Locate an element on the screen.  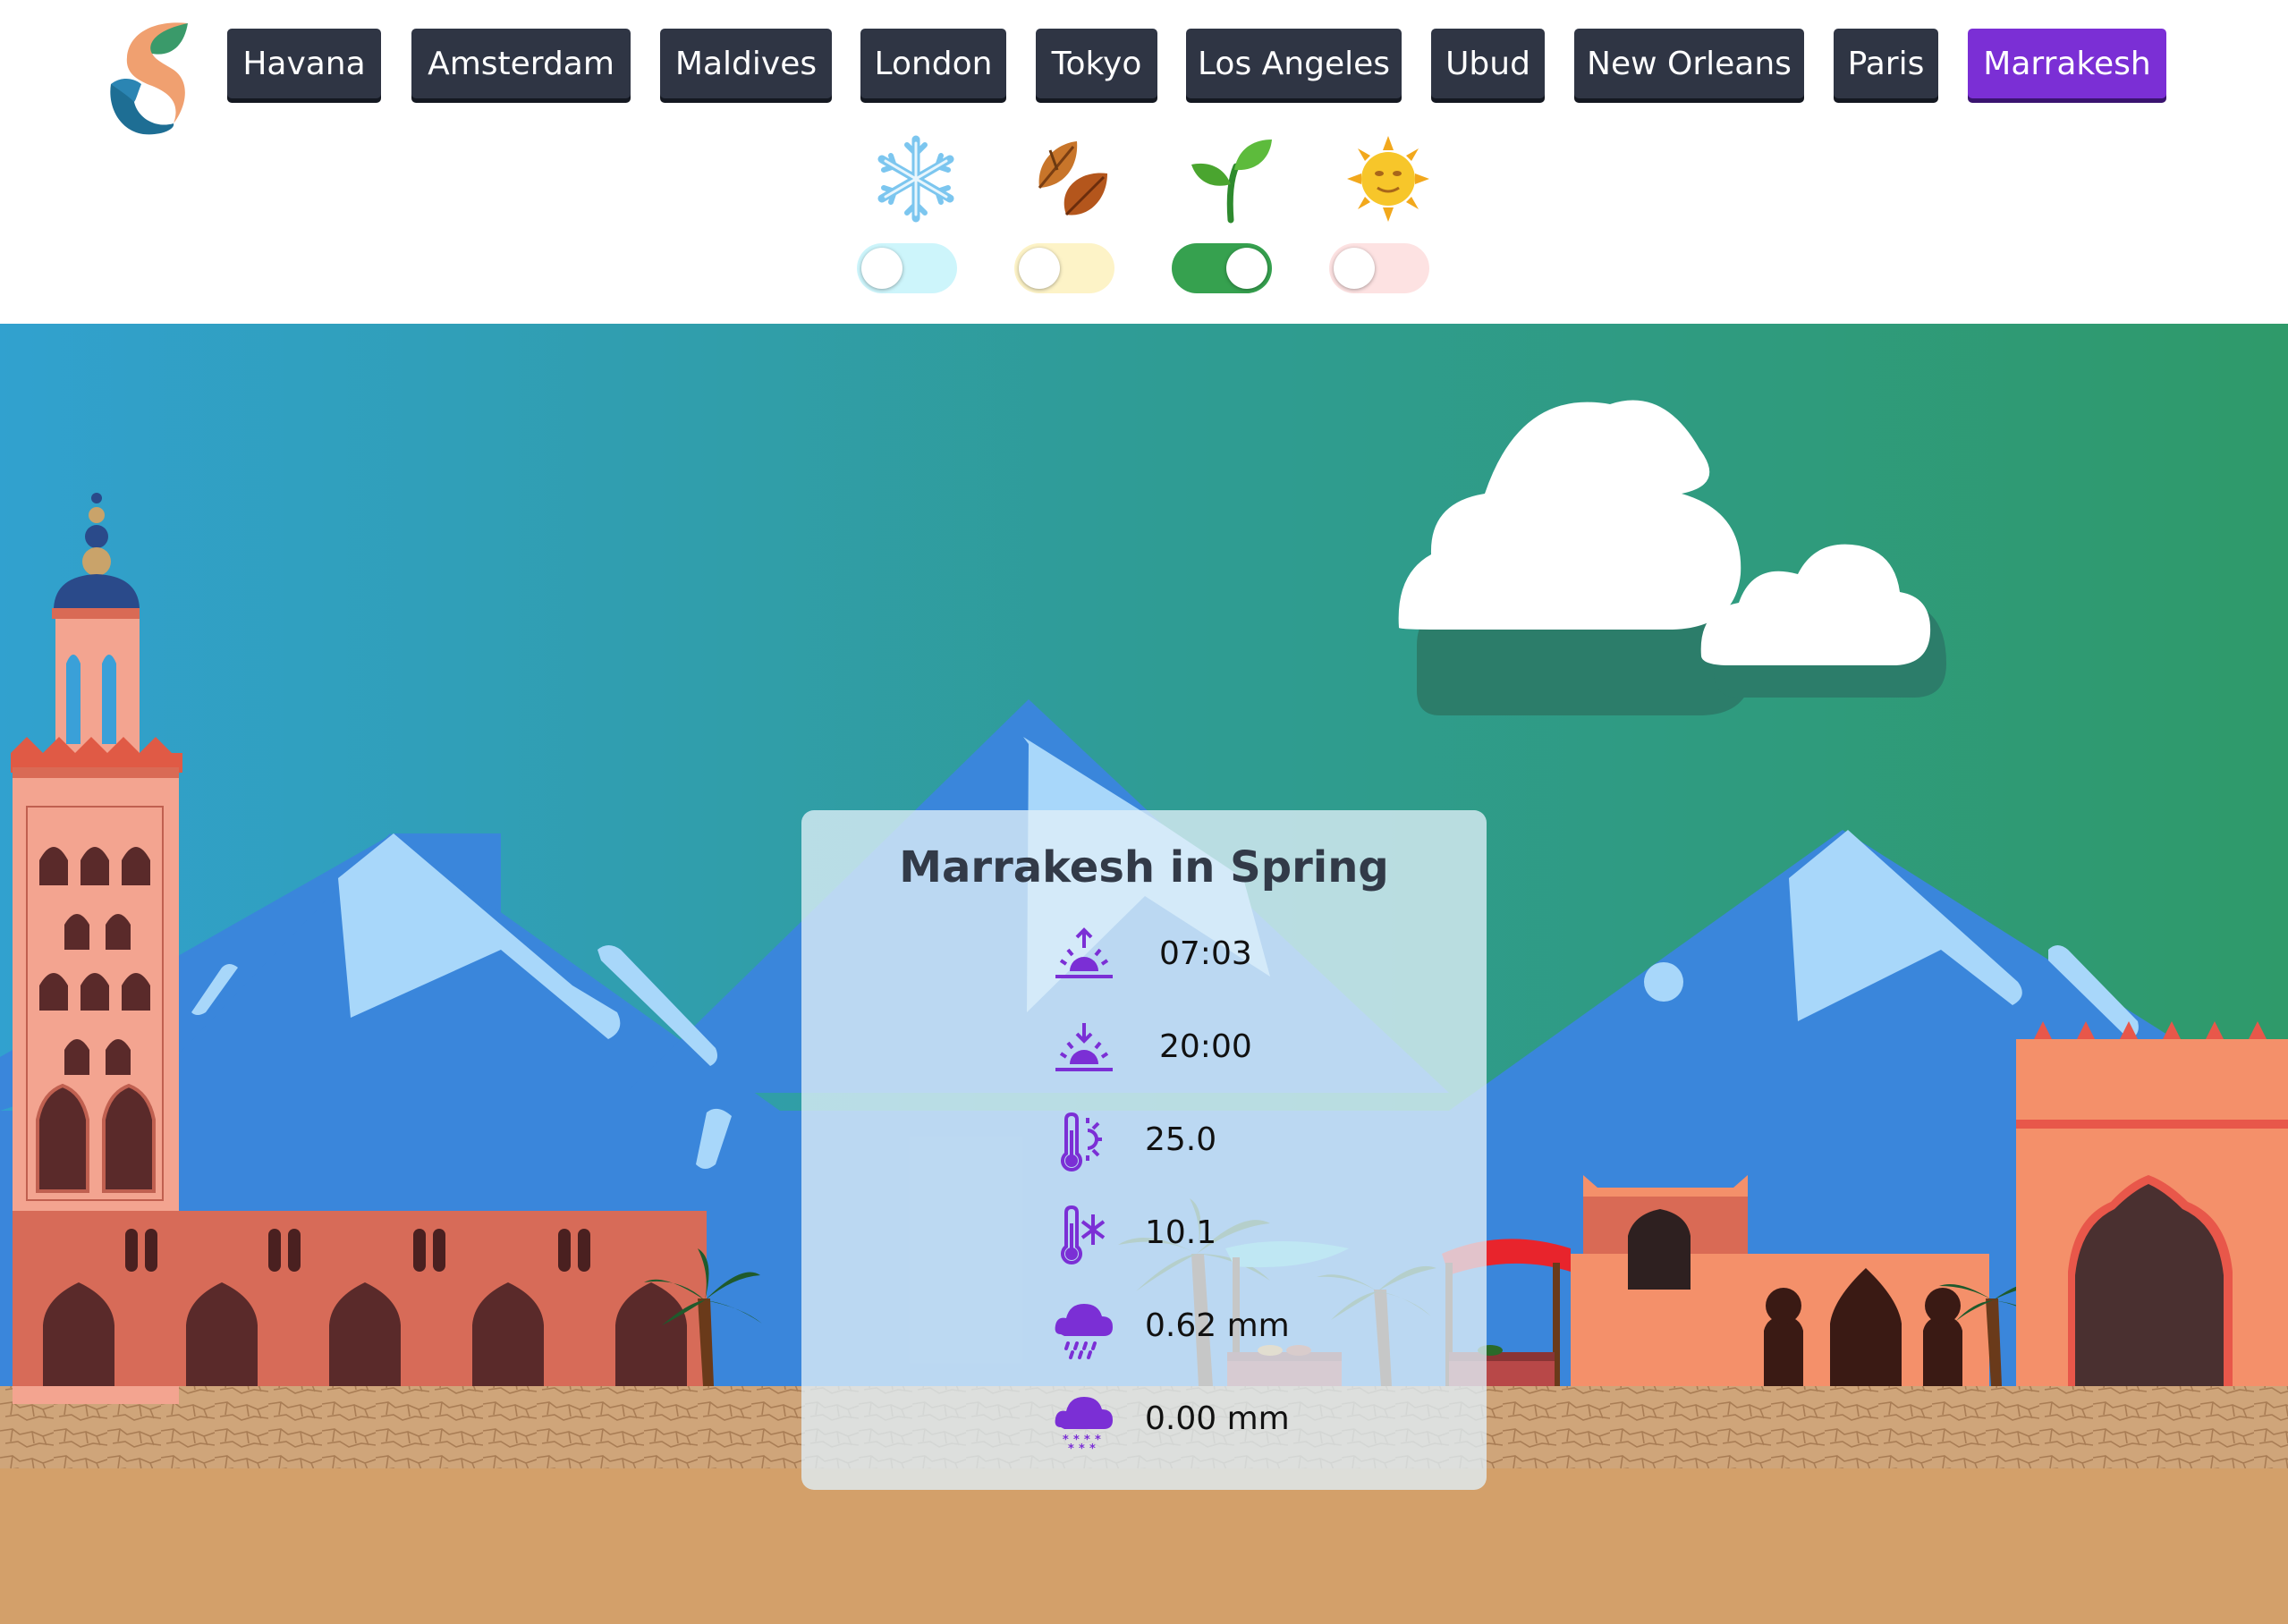
rain-cloud-icon is located at coordinates (1084, 1331).